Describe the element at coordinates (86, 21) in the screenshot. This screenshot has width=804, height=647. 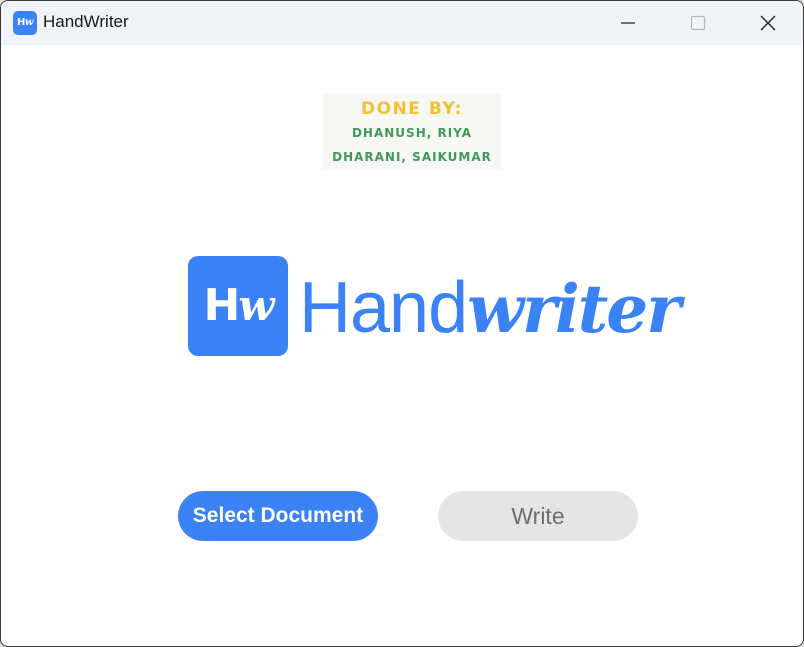
I see `window-title: HandWriter` at that location.